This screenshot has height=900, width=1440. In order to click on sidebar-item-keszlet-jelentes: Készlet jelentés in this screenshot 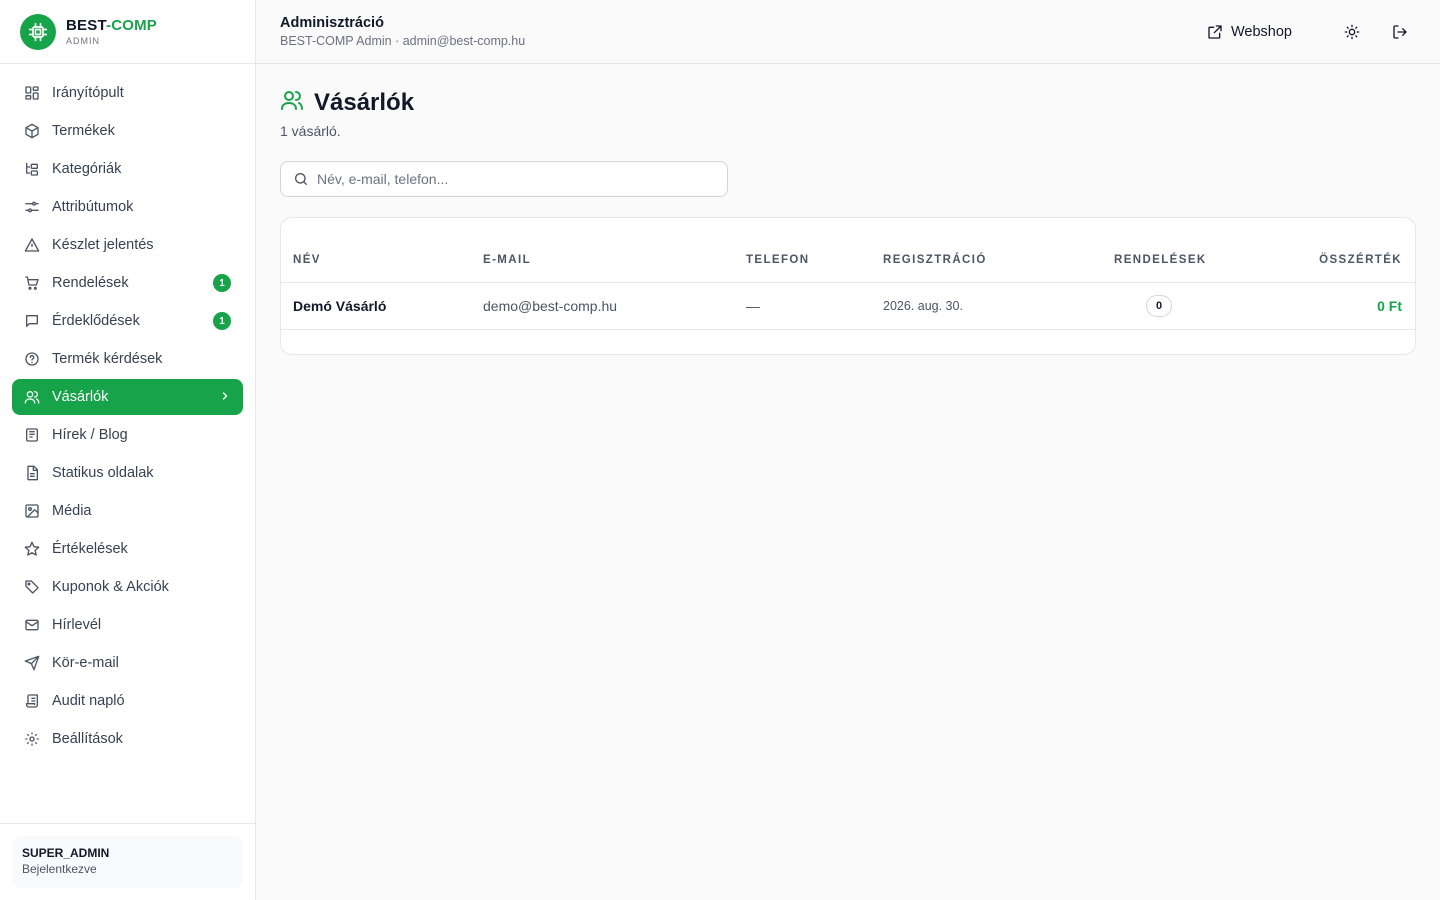, I will do `click(127, 245)`.